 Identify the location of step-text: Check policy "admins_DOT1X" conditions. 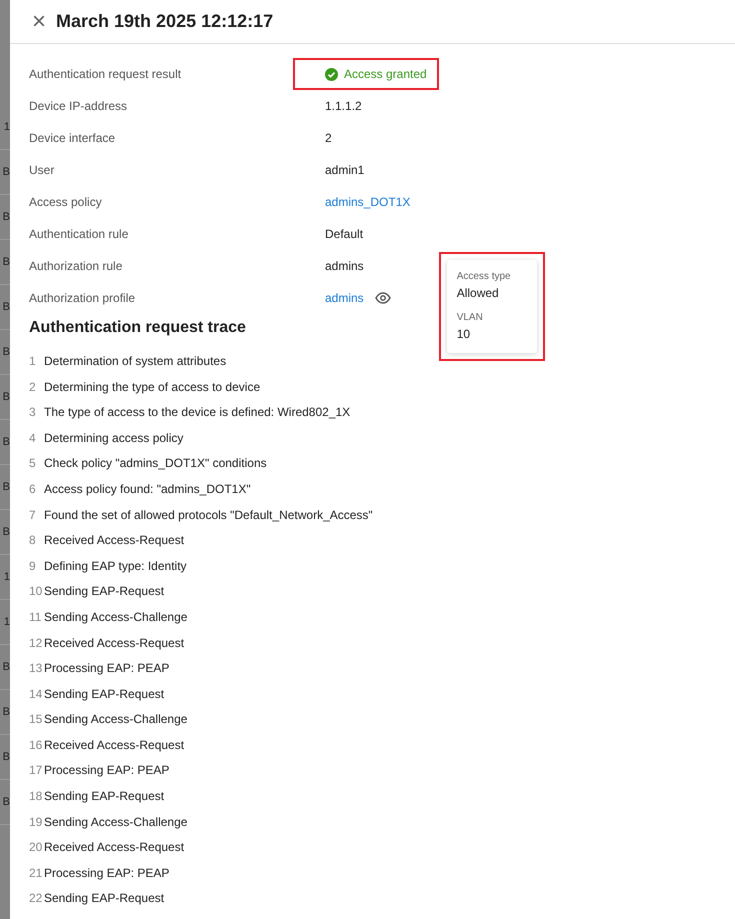
(155, 463).